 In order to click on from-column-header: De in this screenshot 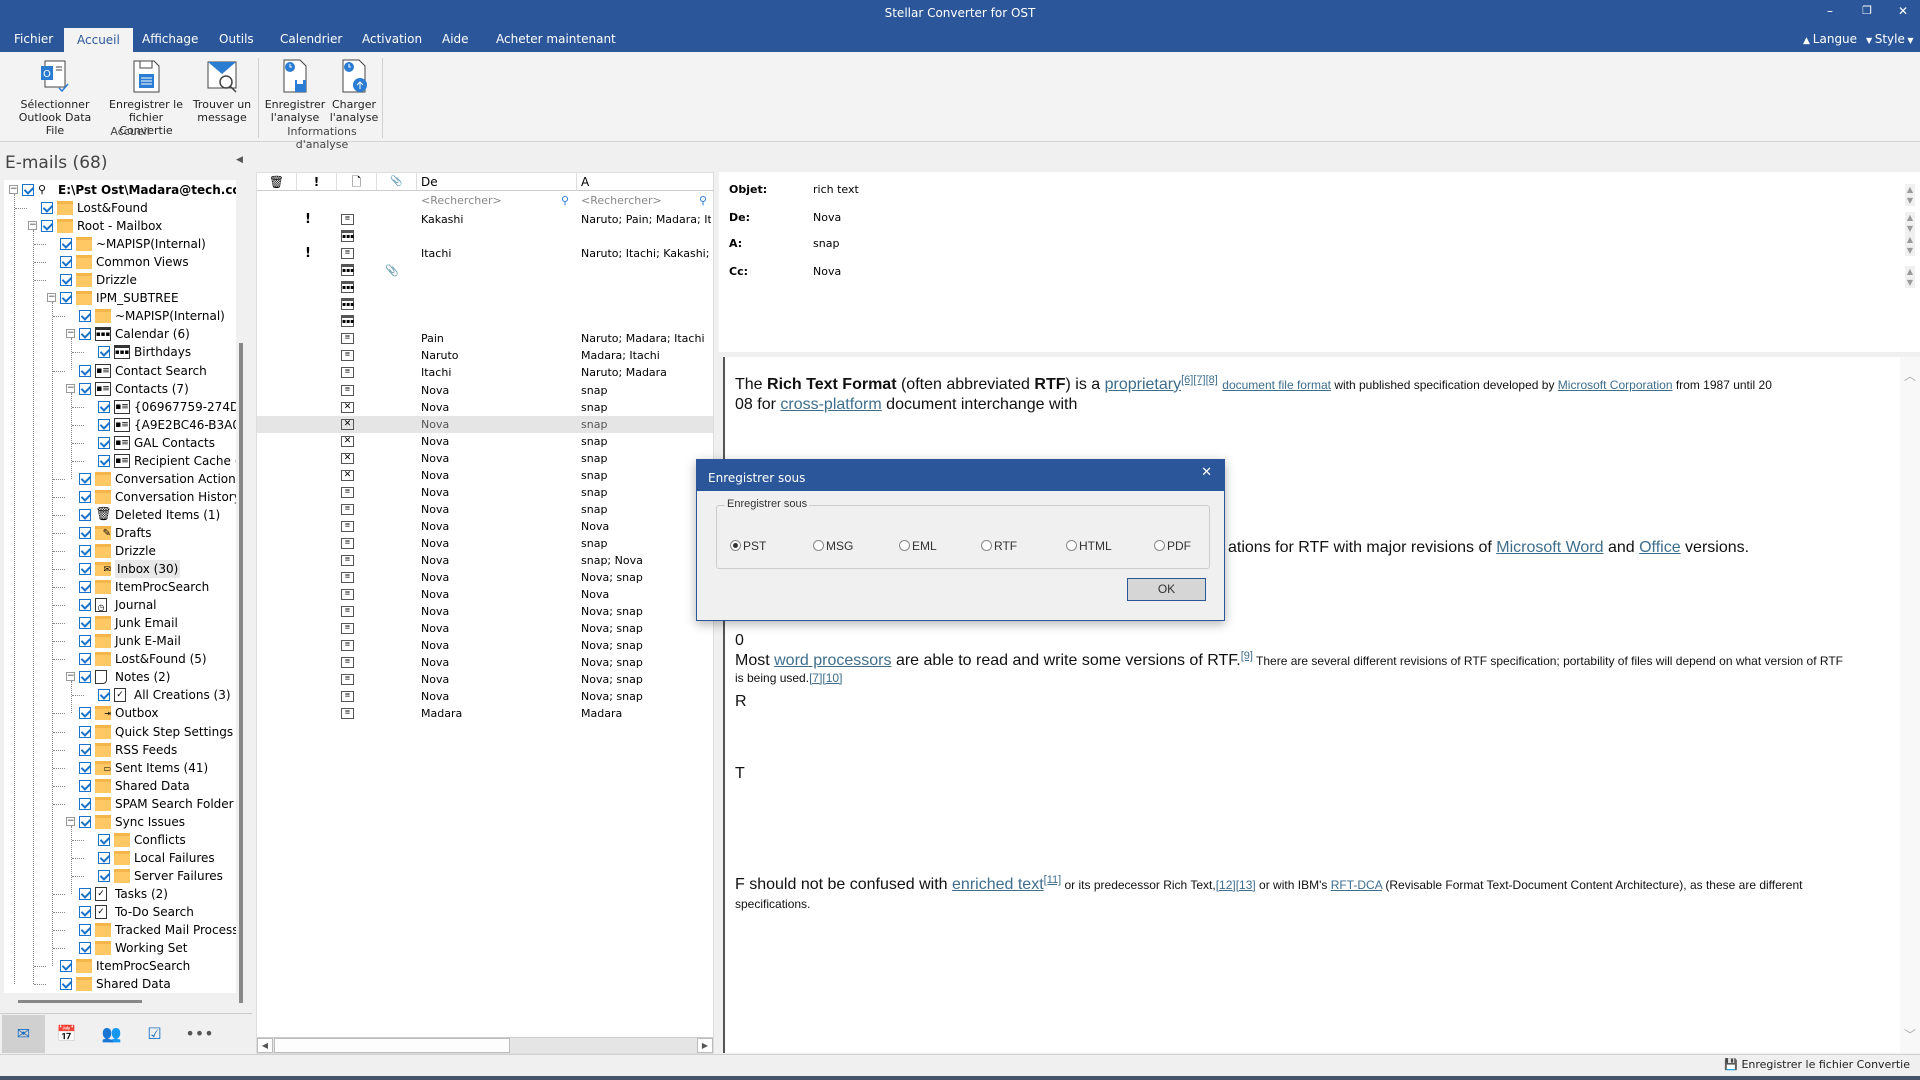, I will do `click(497, 182)`.